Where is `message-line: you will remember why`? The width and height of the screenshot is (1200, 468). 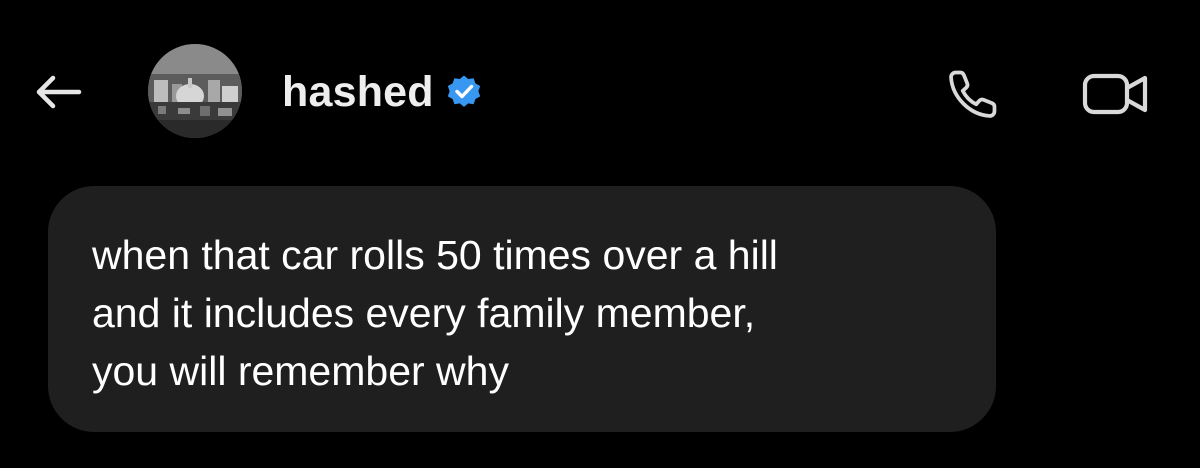 message-line: you will remember why is located at coordinates (300, 371).